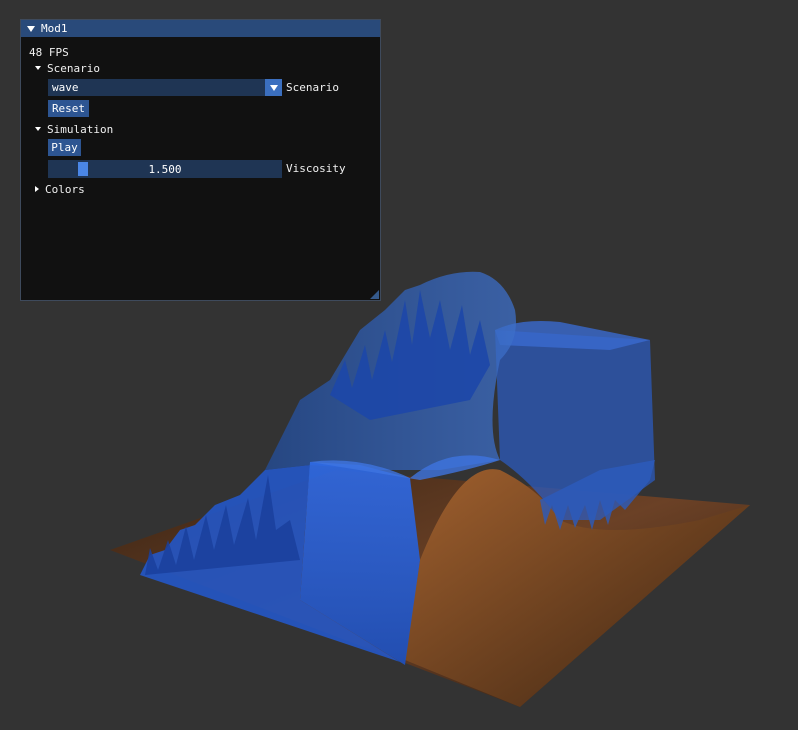 Image resolution: width=798 pixels, height=730 pixels. I want to click on scenario-combo-label: Scenario, so click(312, 87).